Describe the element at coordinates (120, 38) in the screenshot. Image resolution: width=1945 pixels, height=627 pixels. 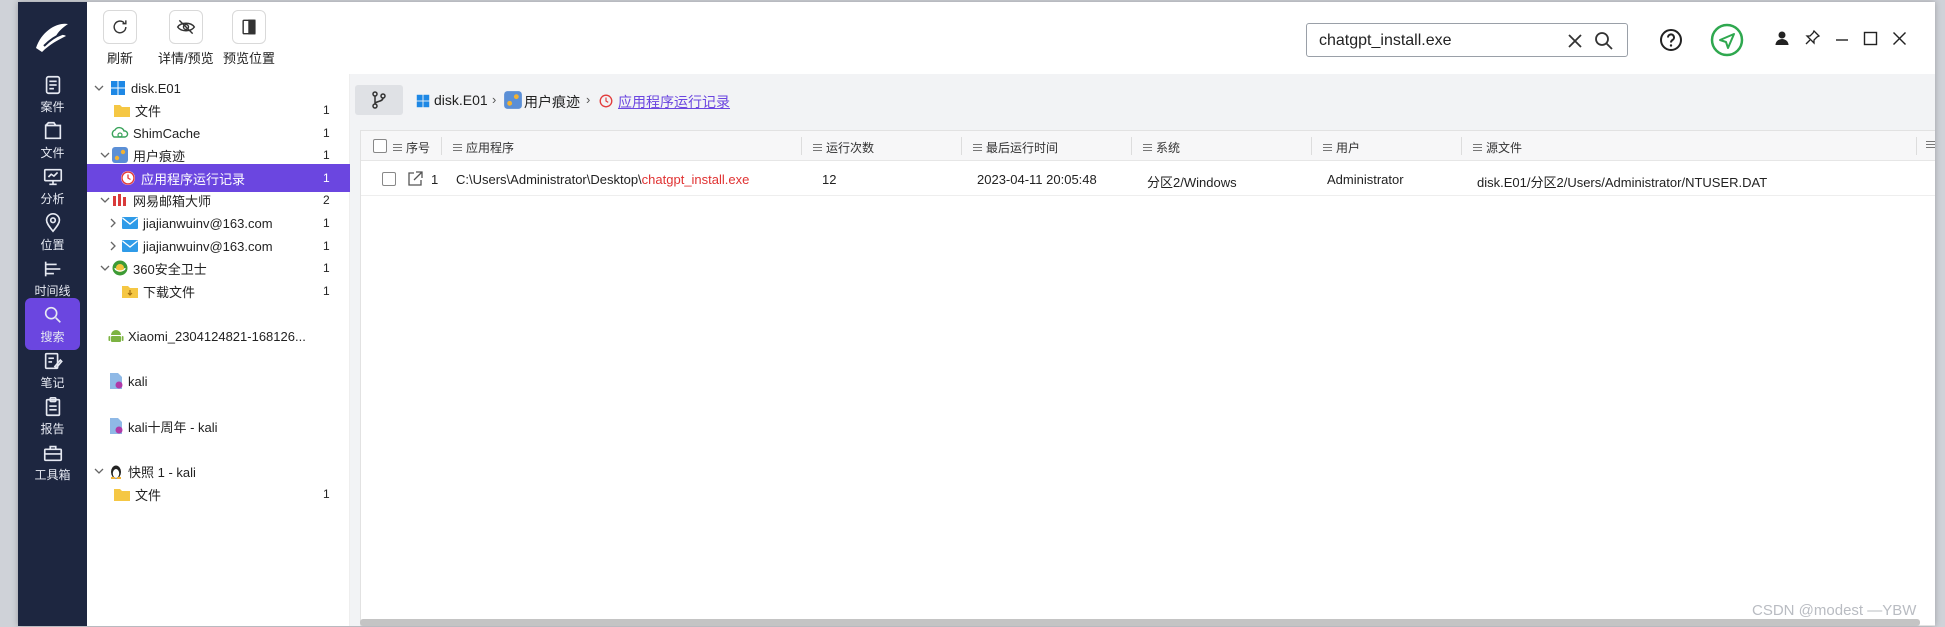
I see `refresh-button: 刷新` at that location.